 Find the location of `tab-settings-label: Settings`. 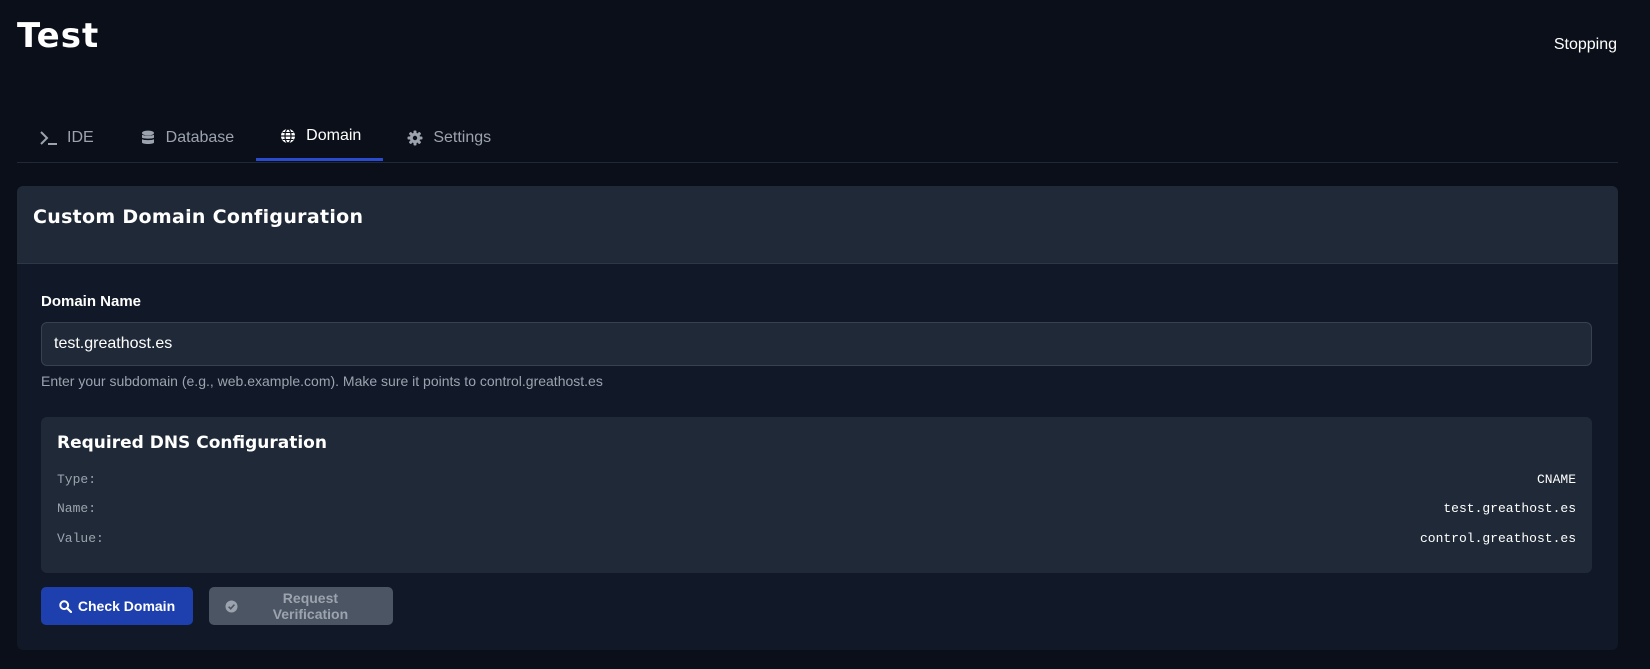

tab-settings-label: Settings is located at coordinates (462, 137).